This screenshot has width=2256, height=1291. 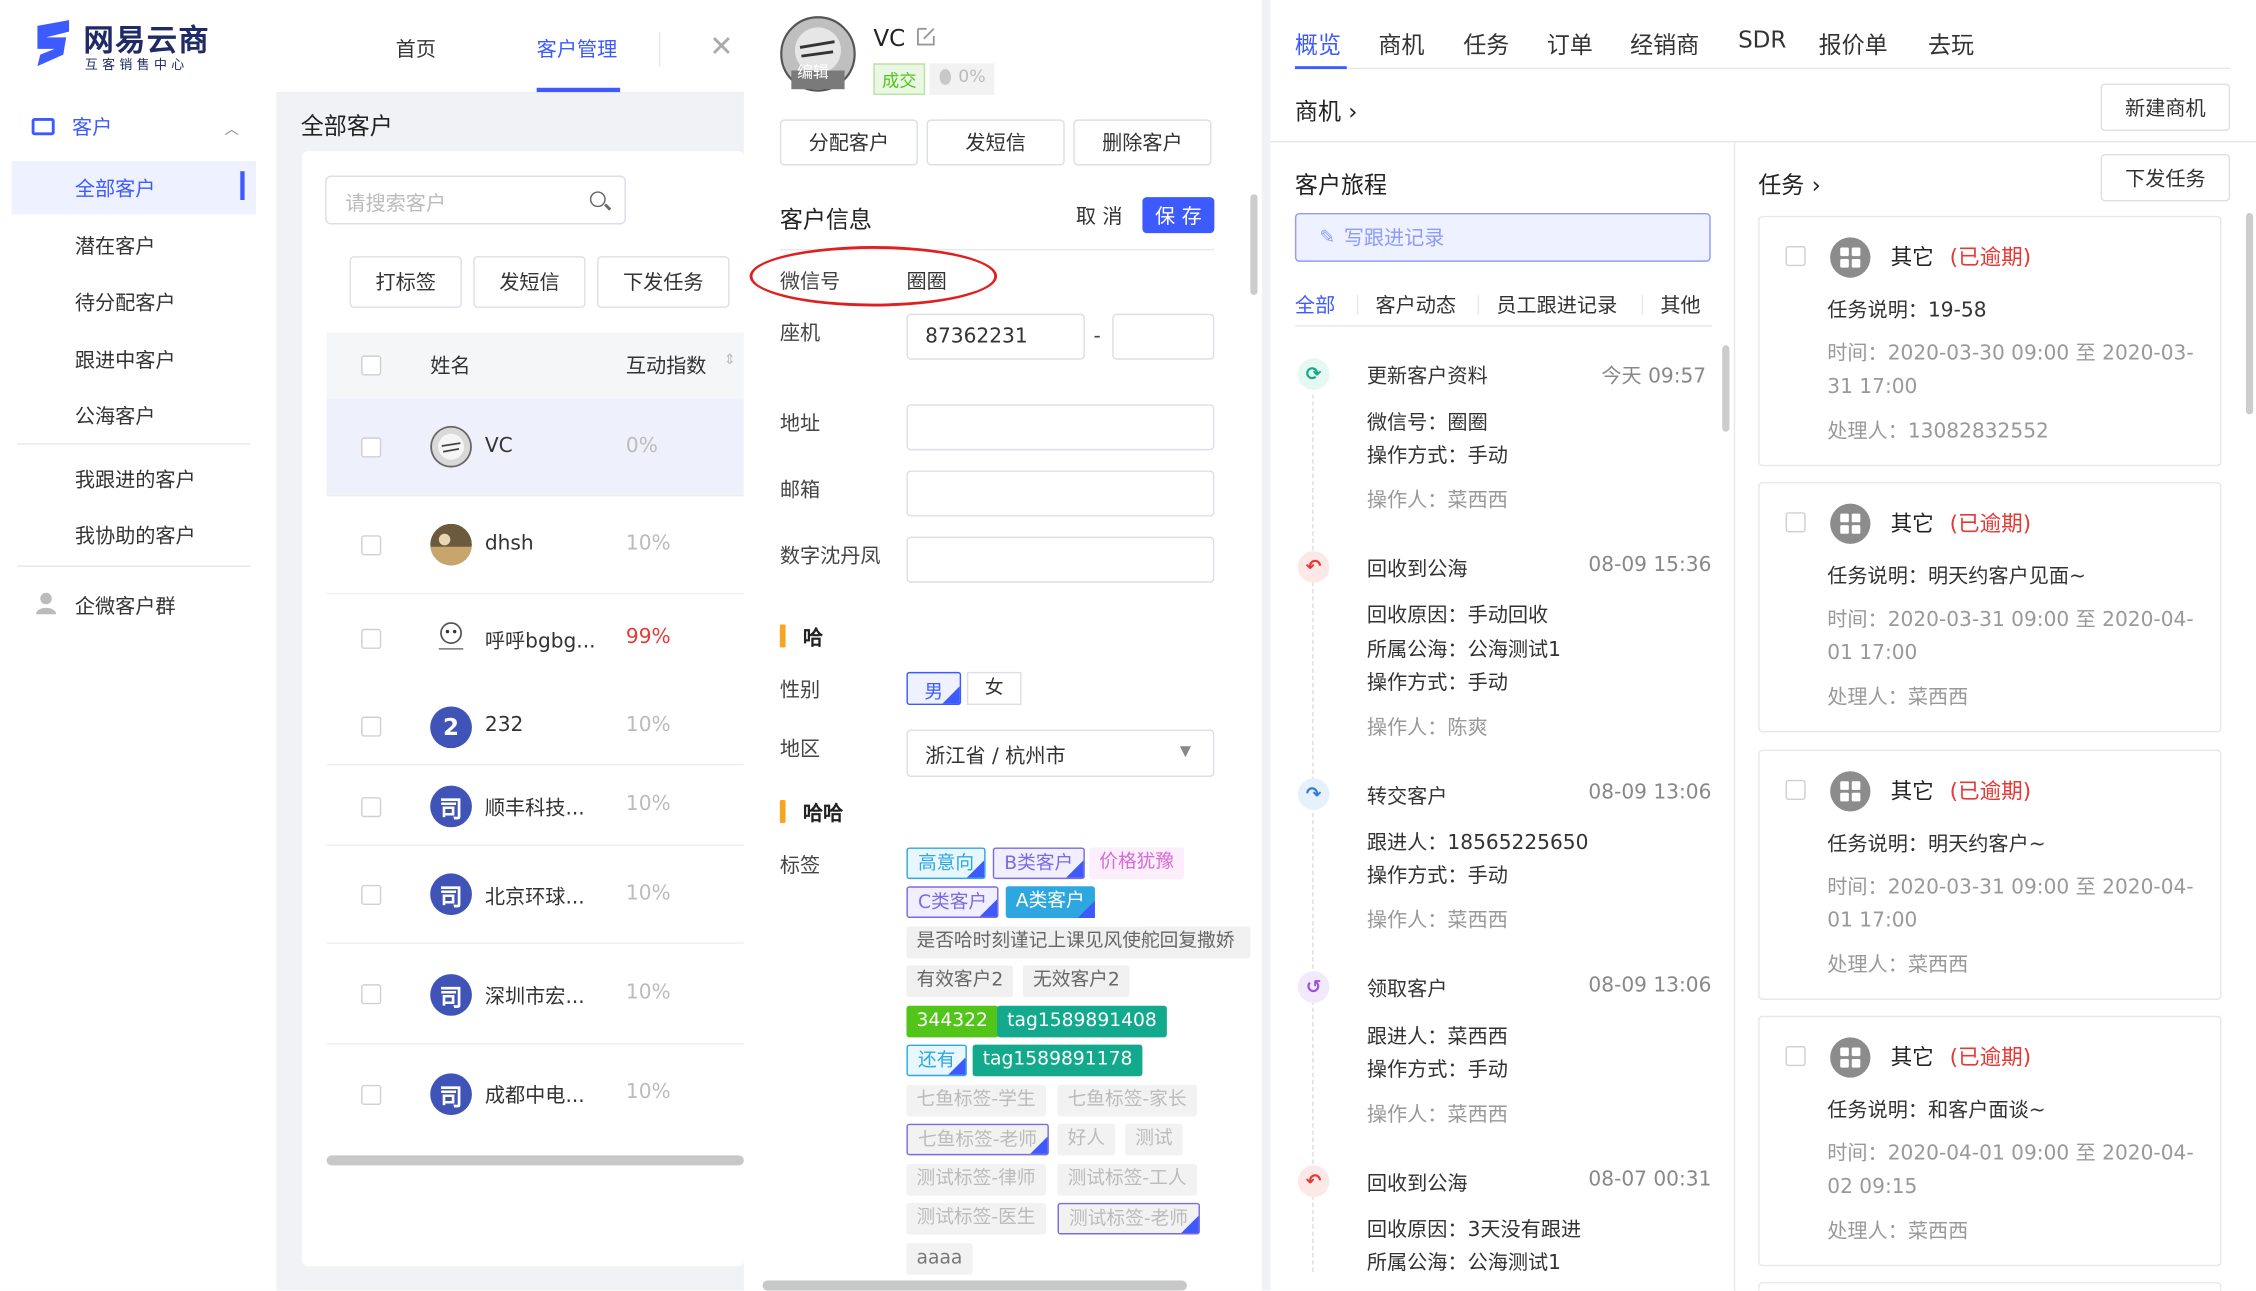 What do you see at coordinates (976, 1100) in the screenshot?
I see `tag-chip: 七鱼标签-学生` at bounding box center [976, 1100].